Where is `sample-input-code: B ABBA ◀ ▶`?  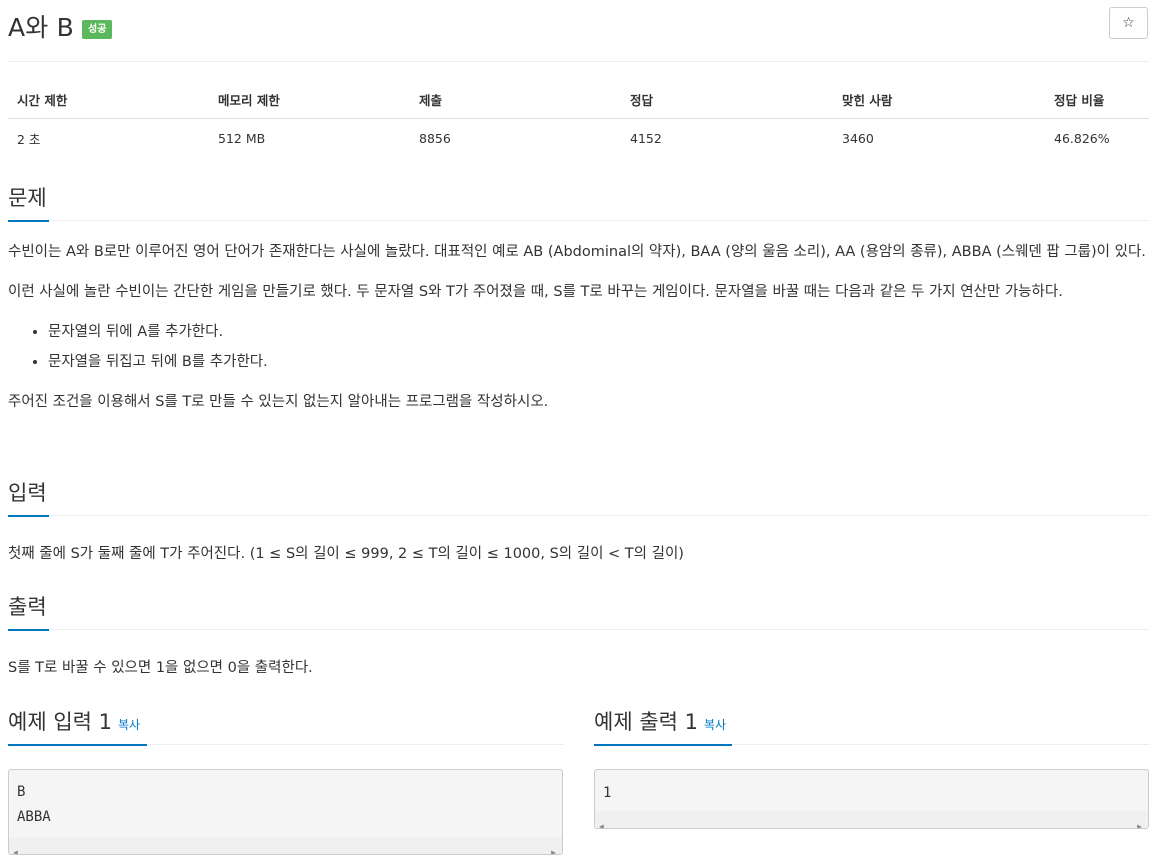 sample-input-code: B ABBA ◀ ▶ is located at coordinates (285, 812).